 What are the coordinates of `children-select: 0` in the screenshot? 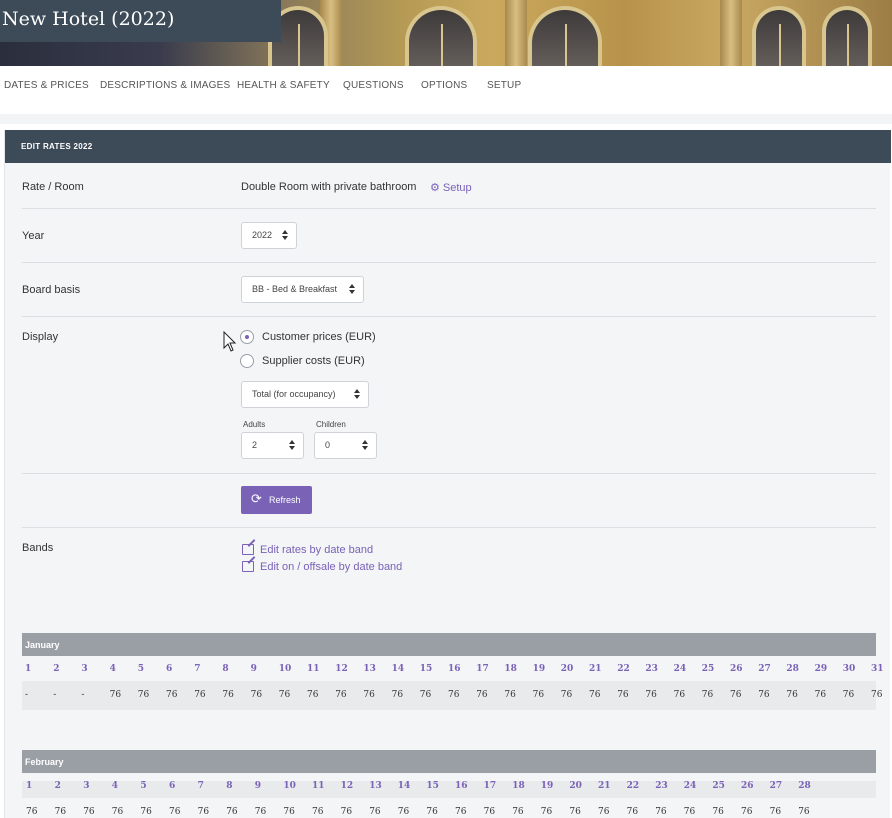 It's located at (345, 445).